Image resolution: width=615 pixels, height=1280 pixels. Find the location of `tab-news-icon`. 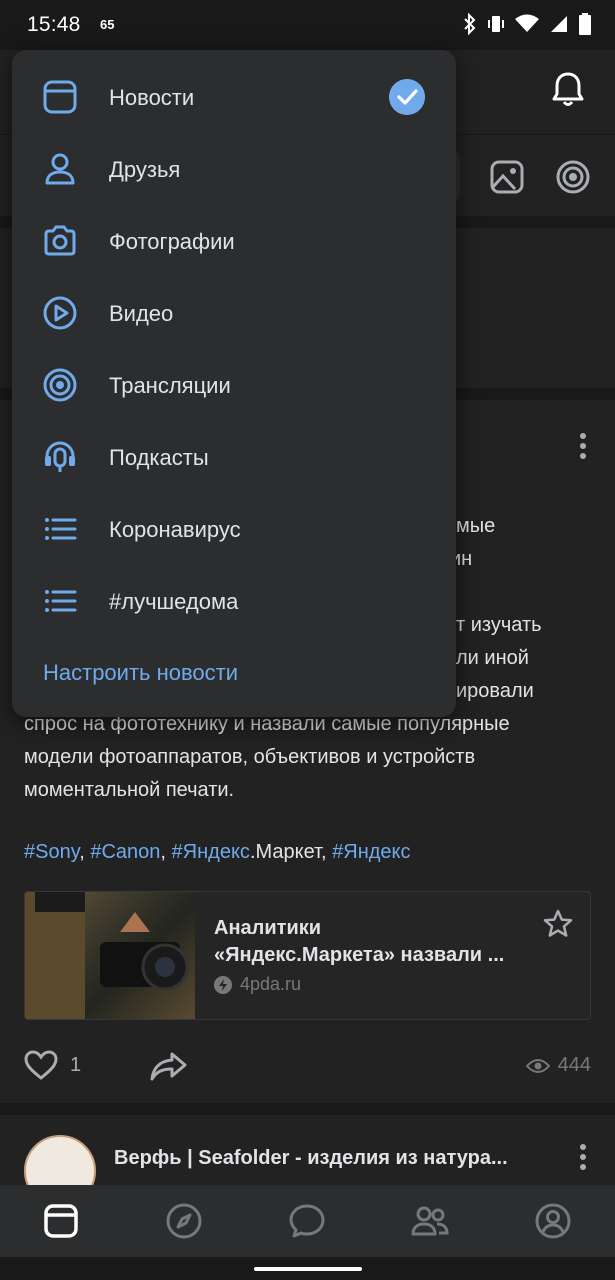

tab-news-icon is located at coordinates (61, 1221).